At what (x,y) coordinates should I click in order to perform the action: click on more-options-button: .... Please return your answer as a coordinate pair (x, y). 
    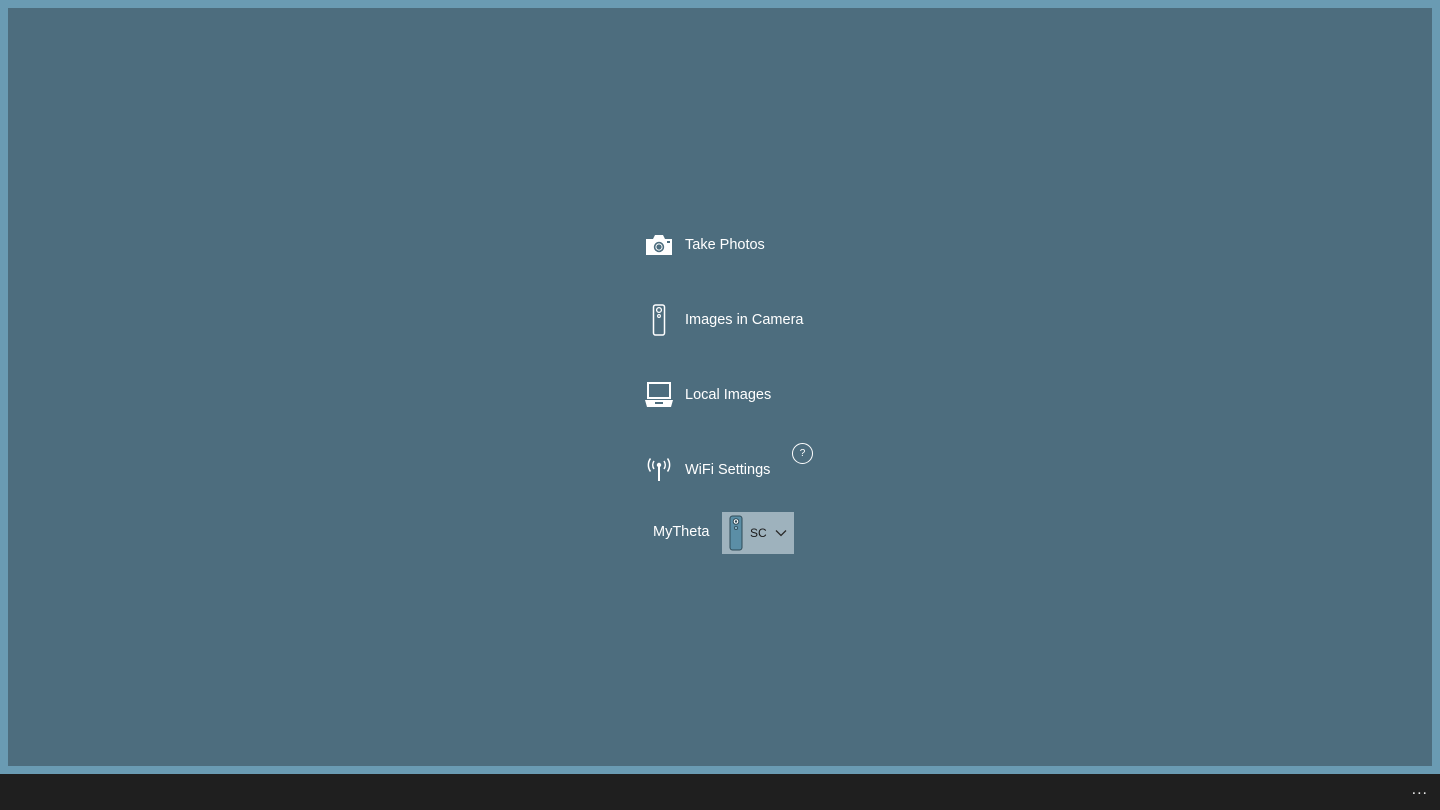
    Looking at the image, I should click on (1420, 790).